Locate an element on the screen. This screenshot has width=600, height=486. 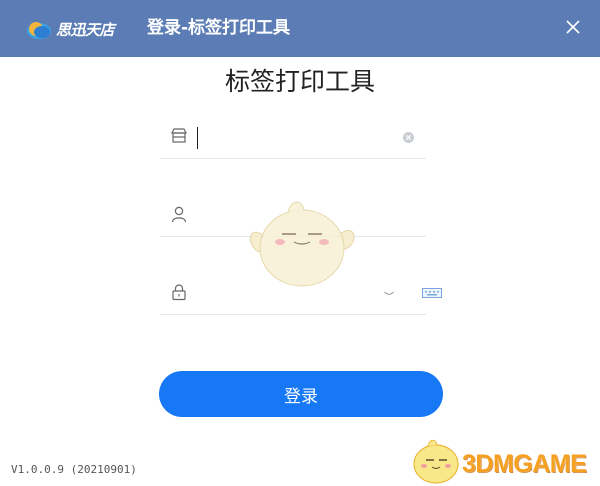
store-icon is located at coordinates (179, 135).